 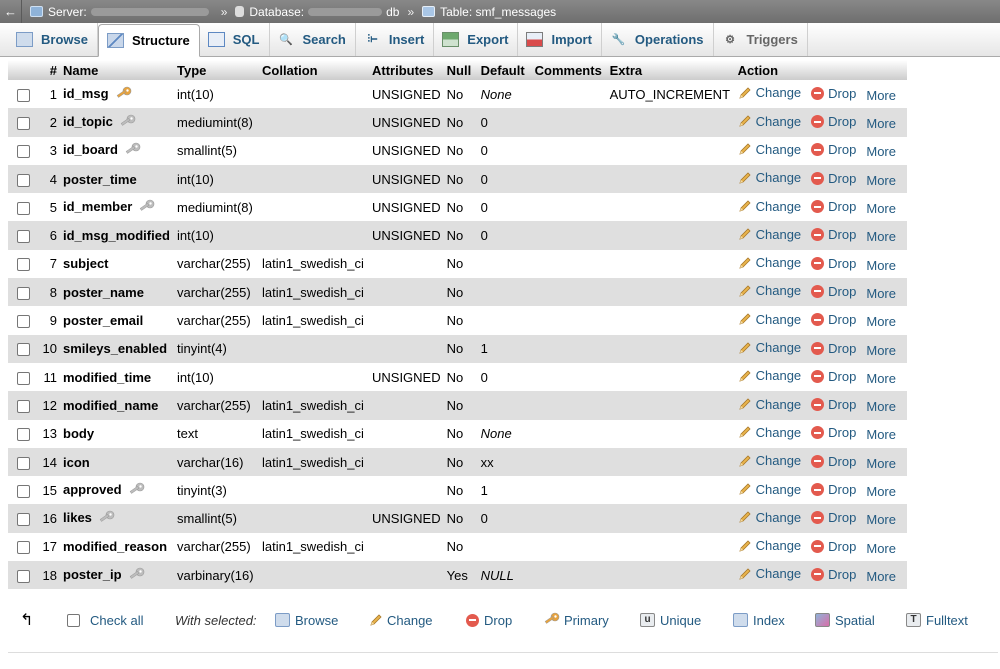 What do you see at coordinates (937, 620) in the screenshot?
I see `bulk-fulltext-button: T Fulltext` at bounding box center [937, 620].